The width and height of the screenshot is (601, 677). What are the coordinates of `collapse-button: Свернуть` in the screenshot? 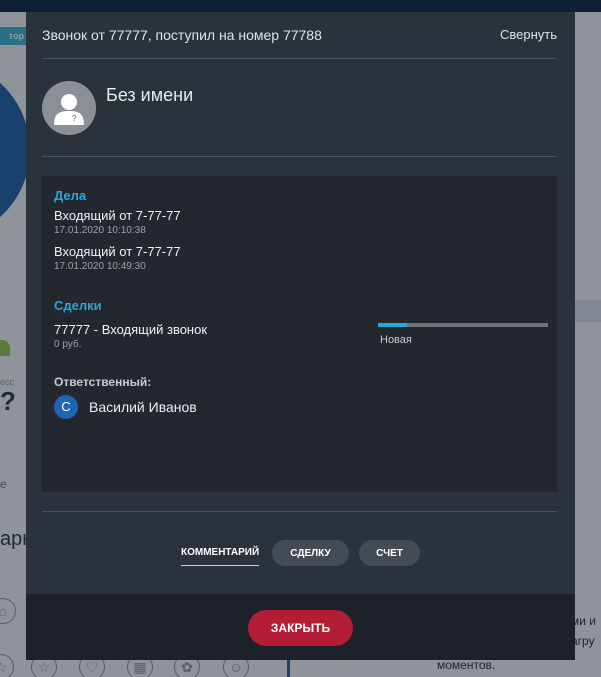 It's located at (528, 34).